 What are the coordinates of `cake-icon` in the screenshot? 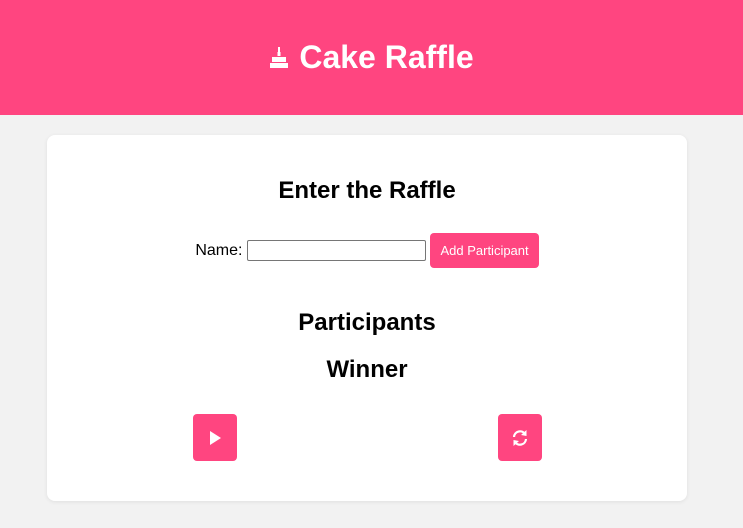 It's located at (279, 57).